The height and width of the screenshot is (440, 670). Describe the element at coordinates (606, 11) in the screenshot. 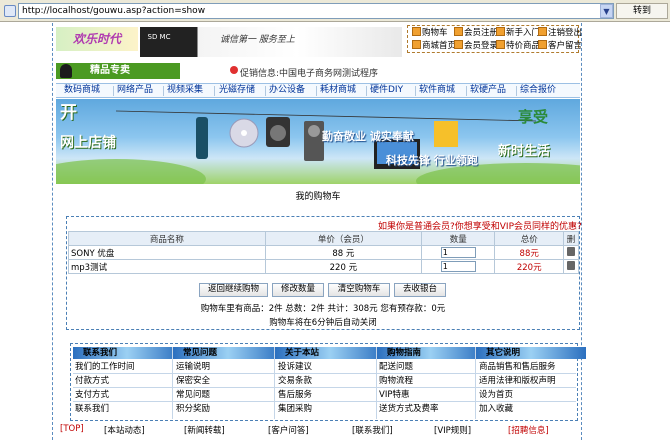

I see `chevron-down-icon: ▼` at that location.